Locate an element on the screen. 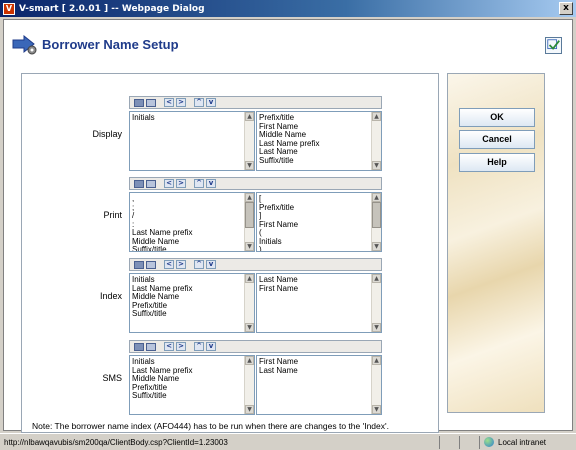  print-selected-list: [Prefix/title] First Name(Initials) ▲ ▼ is located at coordinates (319, 222).